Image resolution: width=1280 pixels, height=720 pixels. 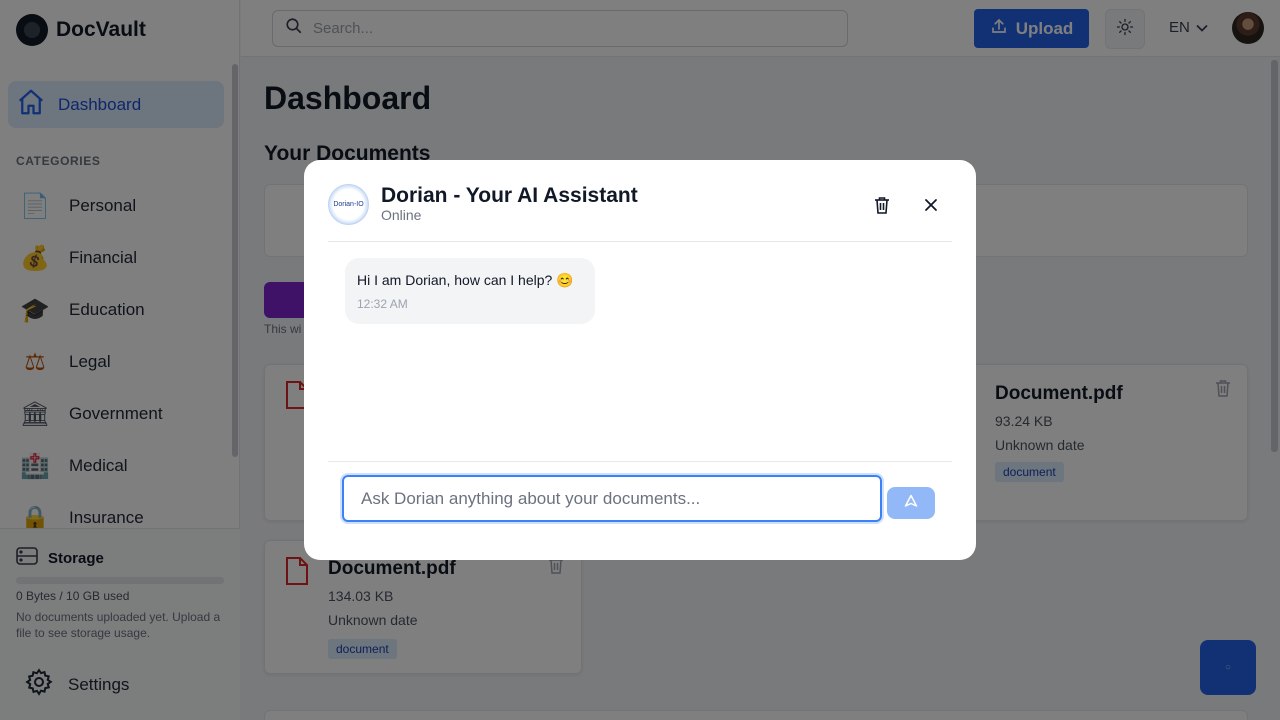 I want to click on assistant-avatar: Dorian-IO, so click(x=348, y=204).